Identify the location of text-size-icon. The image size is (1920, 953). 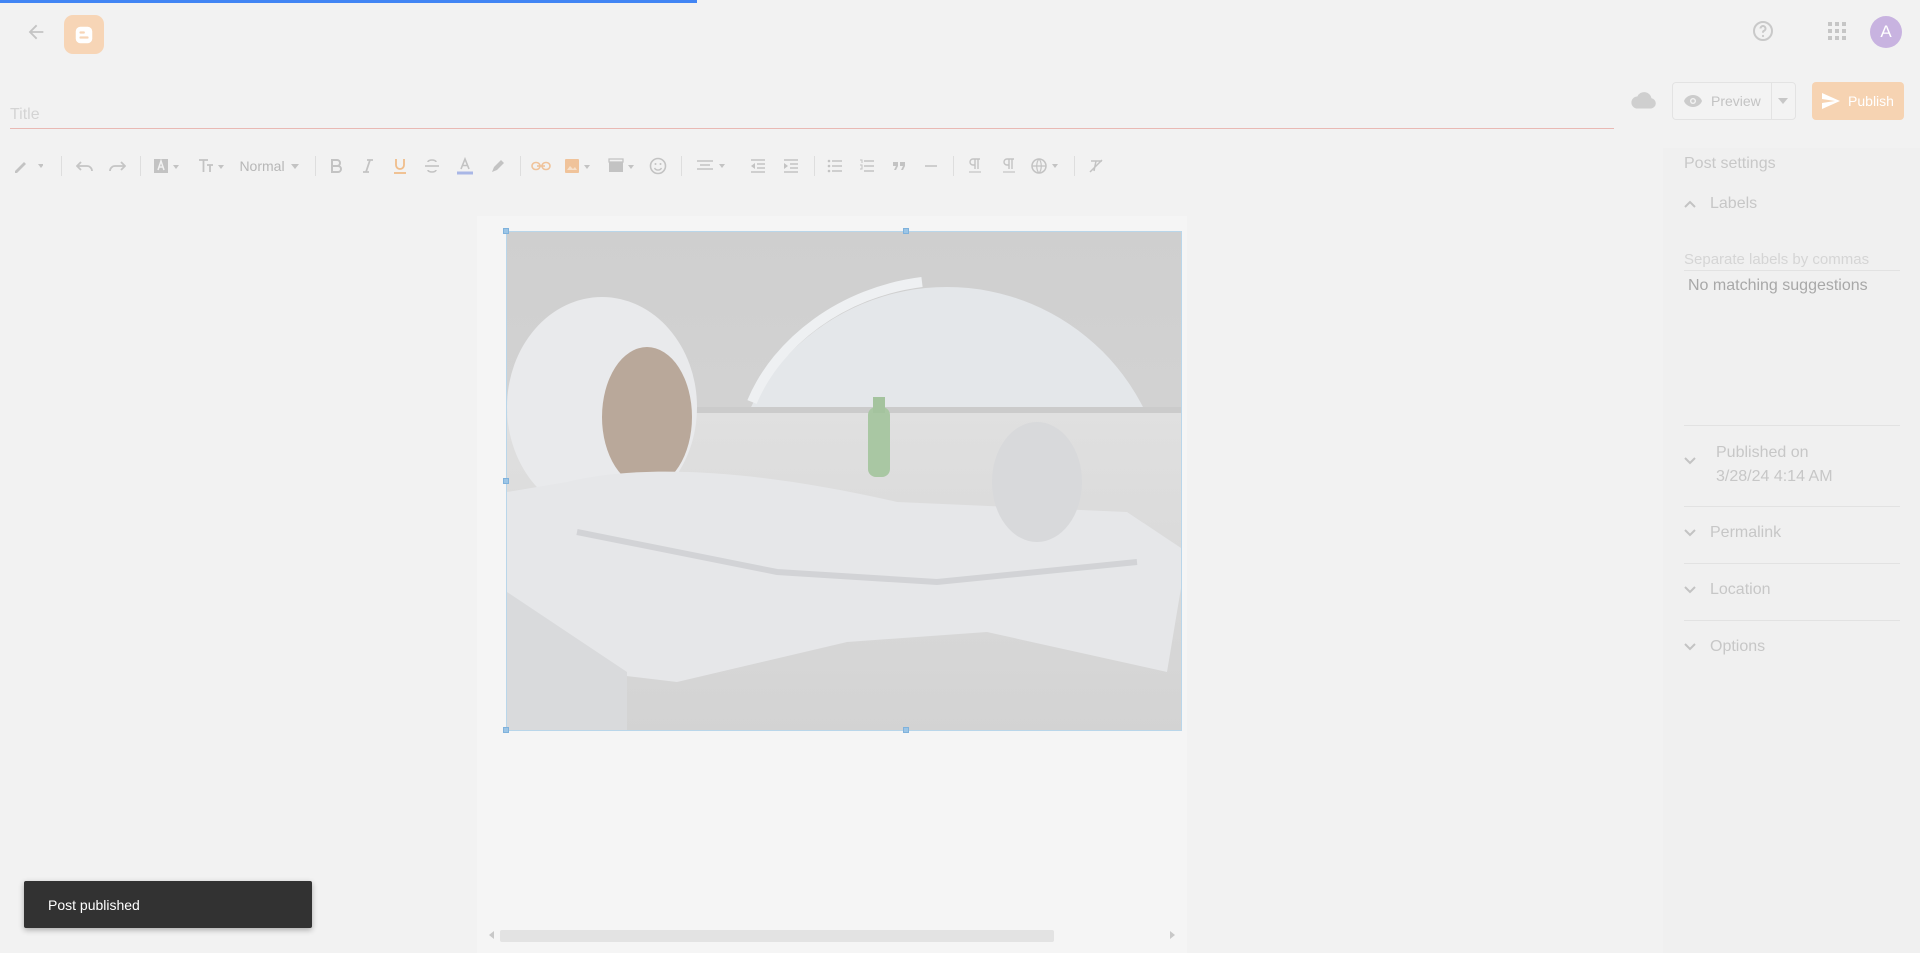
(211, 165).